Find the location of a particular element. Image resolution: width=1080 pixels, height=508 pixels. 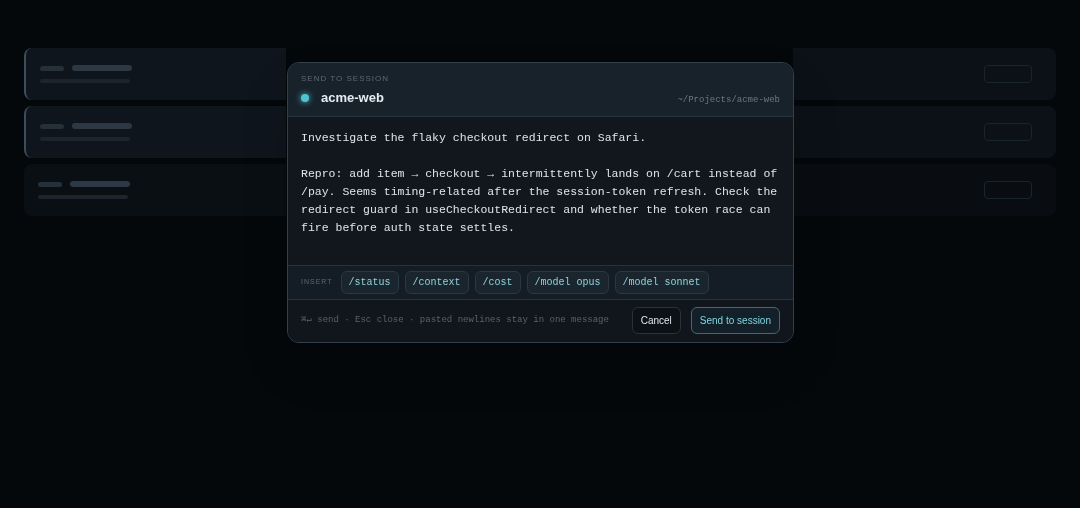

action-button-shape is located at coordinates (1008, 190).